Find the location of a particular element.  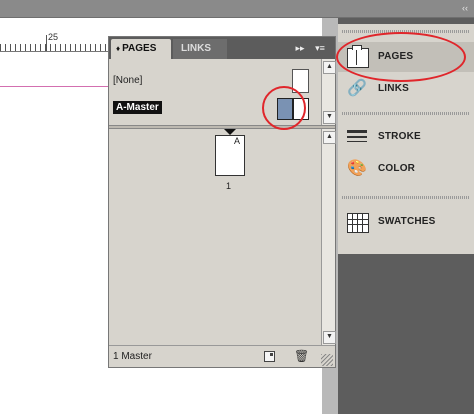

tab-pages: ♦ PAGES is located at coordinates (141, 49).